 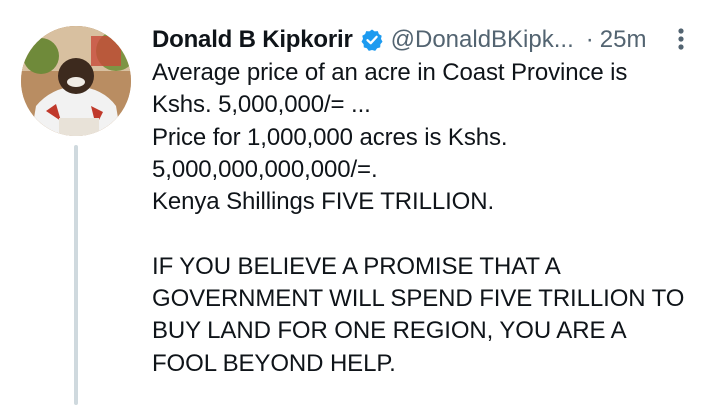 What do you see at coordinates (265, 169) in the screenshot?
I see `tweet-line: 5,000,000,000,000/=.` at bounding box center [265, 169].